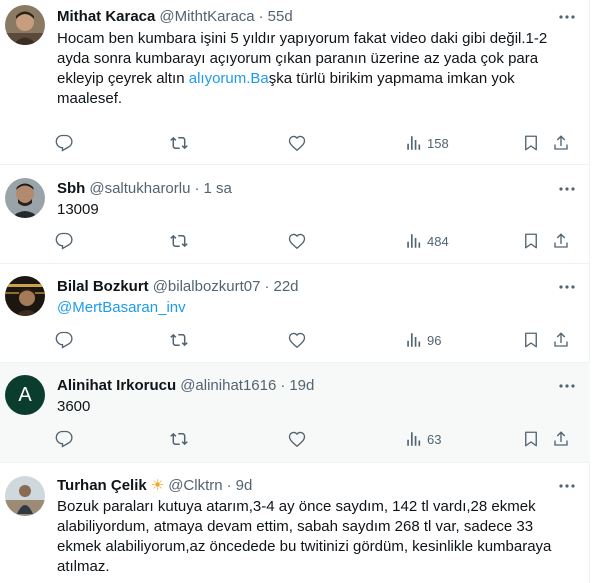  I want to click on mention-link: @MertBasaran_inv, so click(121, 307).